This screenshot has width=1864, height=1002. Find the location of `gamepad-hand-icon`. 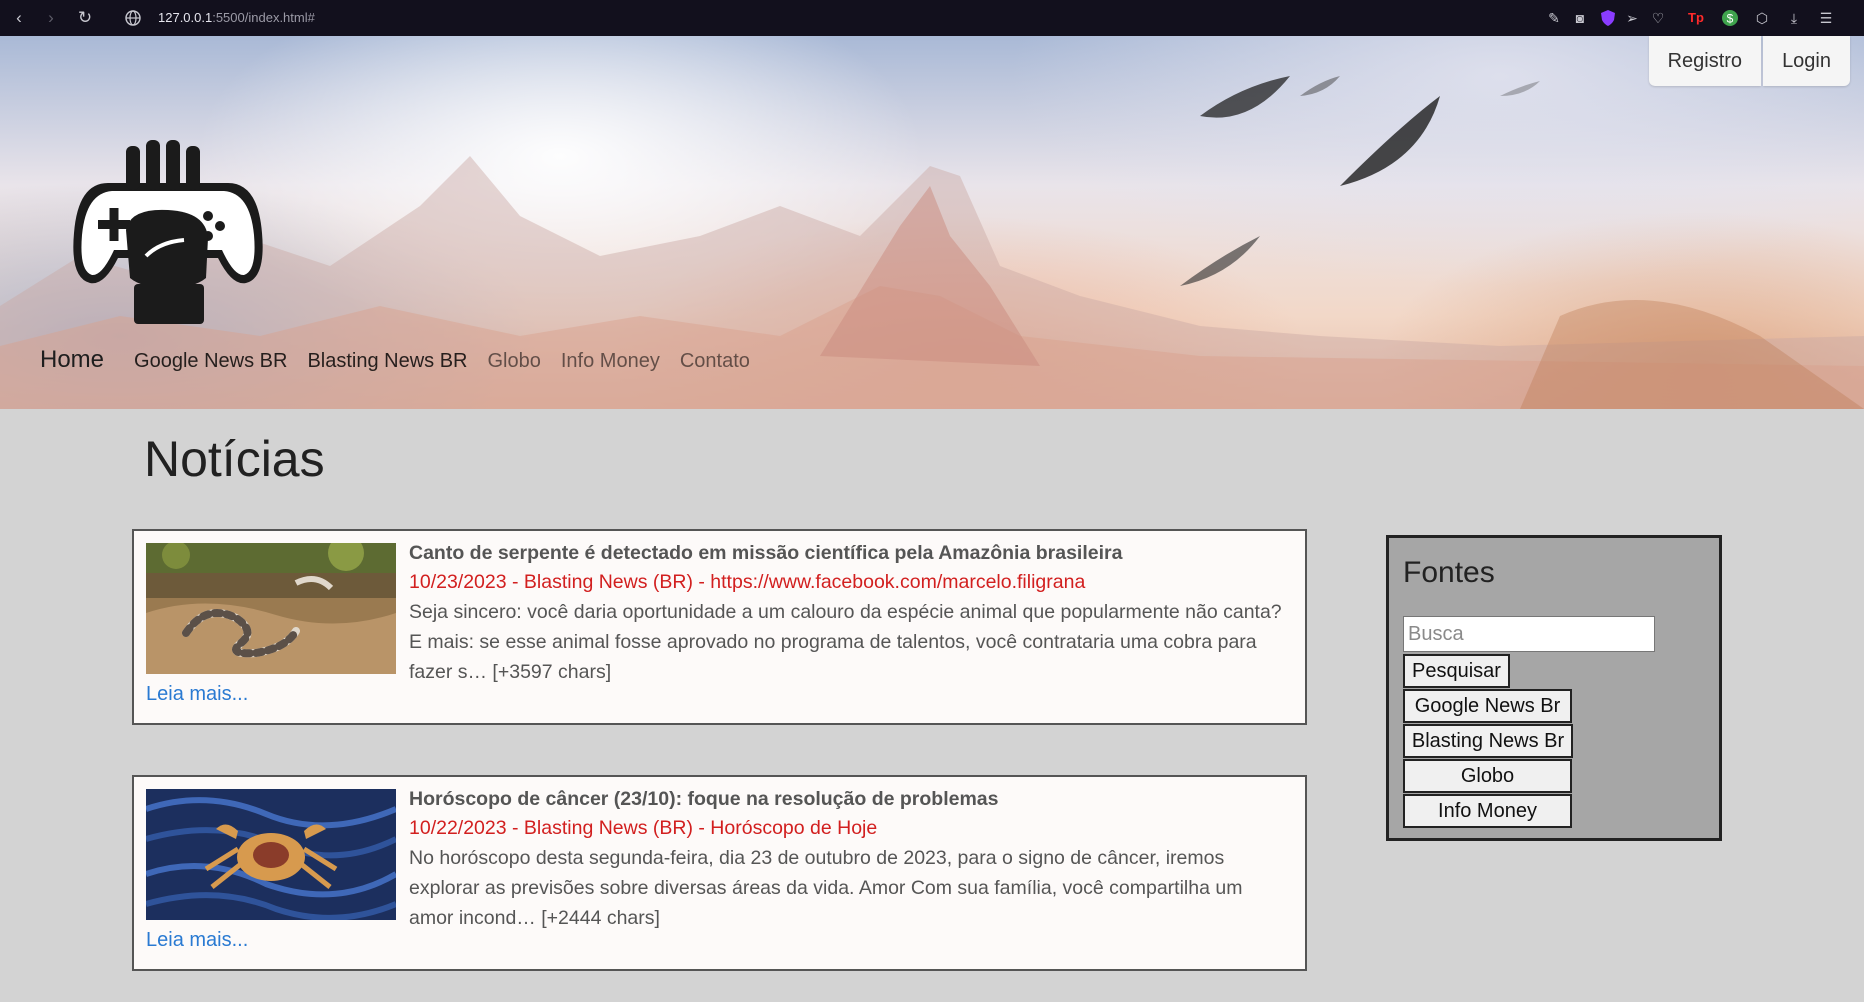

gamepad-hand-icon is located at coordinates (168, 233).